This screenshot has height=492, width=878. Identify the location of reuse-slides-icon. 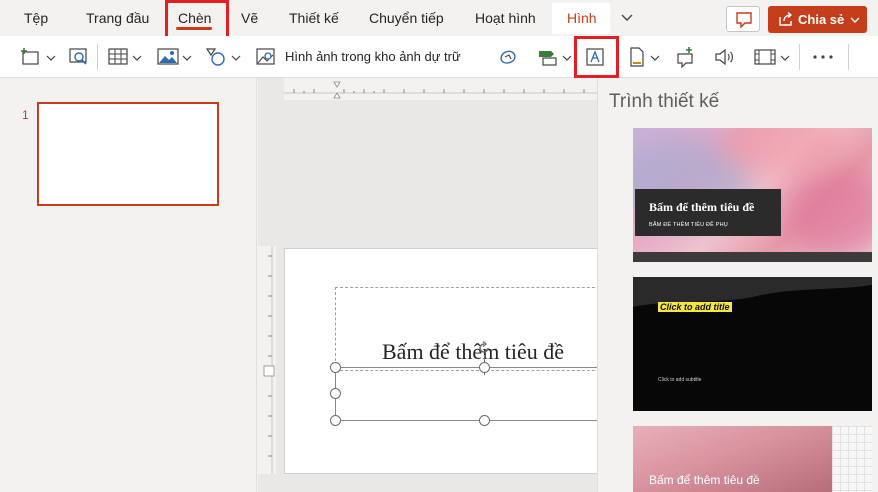
(78, 56).